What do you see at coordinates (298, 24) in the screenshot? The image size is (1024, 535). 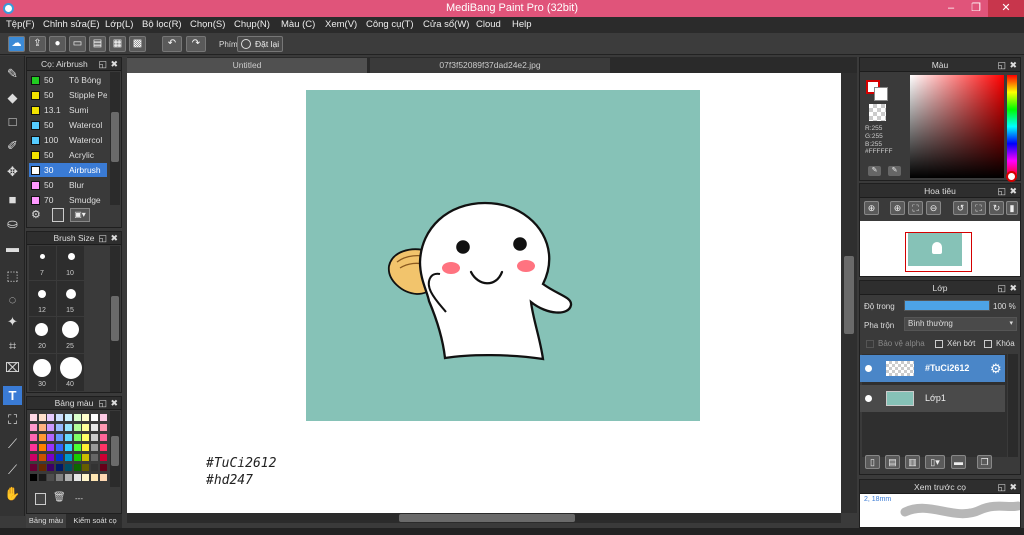 I see `menu-color: Màu (C)` at bounding box center [298, 24].